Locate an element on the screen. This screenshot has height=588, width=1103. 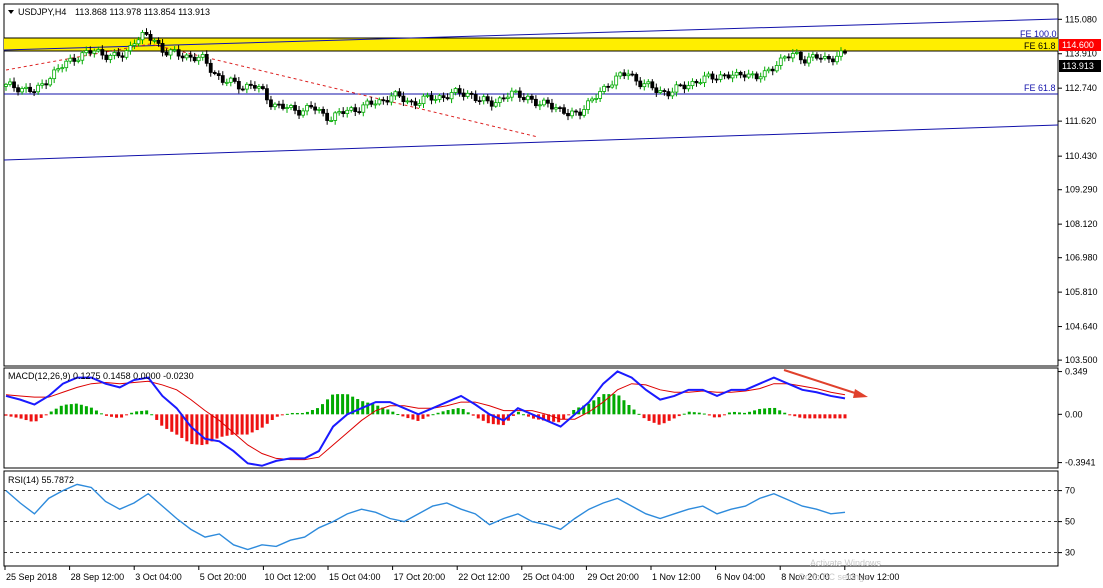
symbol-label: USDJPY,H4 is located at coordinates (42, 12).